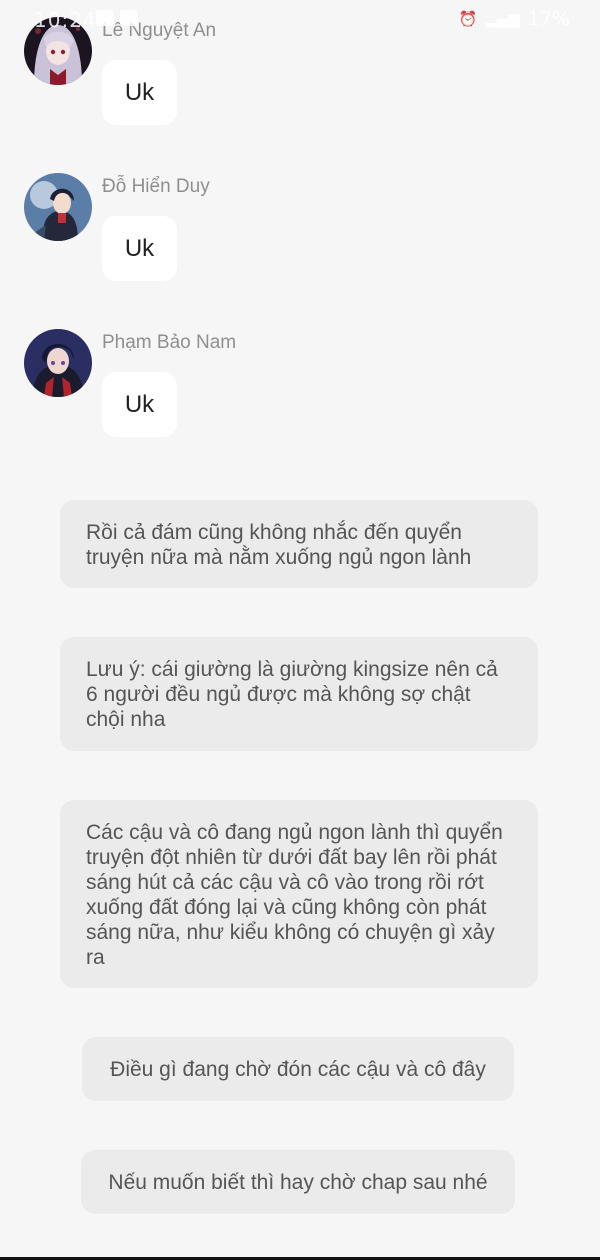 Image resolution: width=600 pixels, height=1260 pixels. What do you see at coordinates (65, 20) in the screenshot?
I see `status-time: 10:24` at bounding box center [65, 20].